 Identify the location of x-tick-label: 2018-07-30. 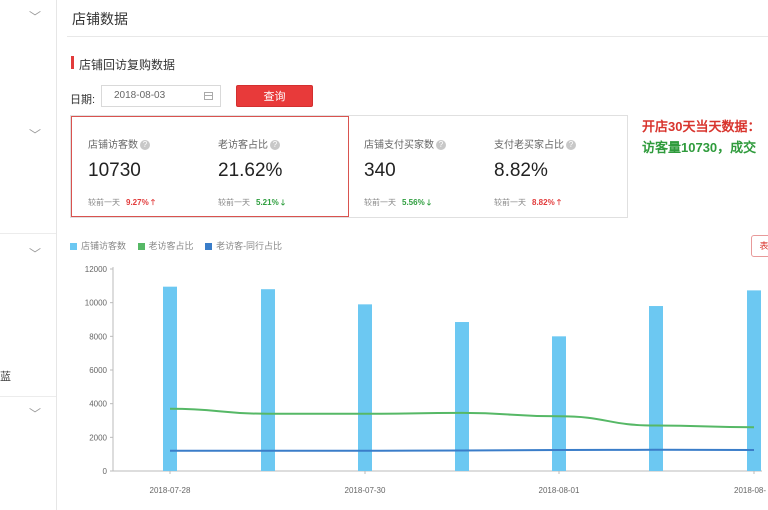
(365, 490).